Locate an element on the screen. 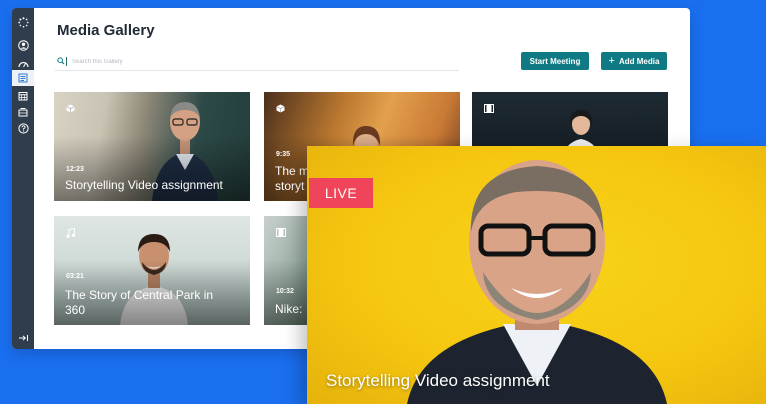 The width and height of the screenshot is (766, 404). add-media-button: + Add Media is located at coordinates (634, 61).